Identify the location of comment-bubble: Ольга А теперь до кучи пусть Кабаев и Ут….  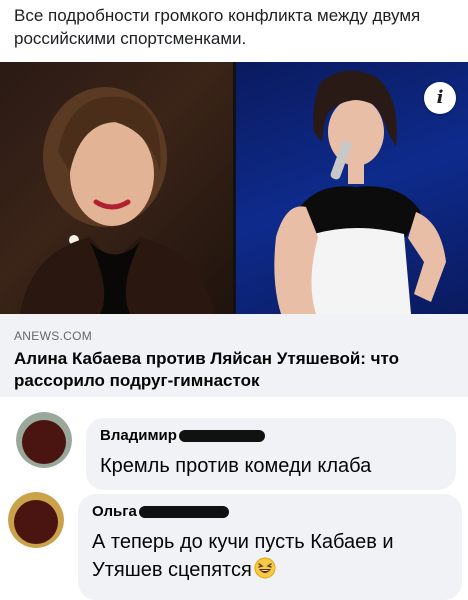
(270, 547).